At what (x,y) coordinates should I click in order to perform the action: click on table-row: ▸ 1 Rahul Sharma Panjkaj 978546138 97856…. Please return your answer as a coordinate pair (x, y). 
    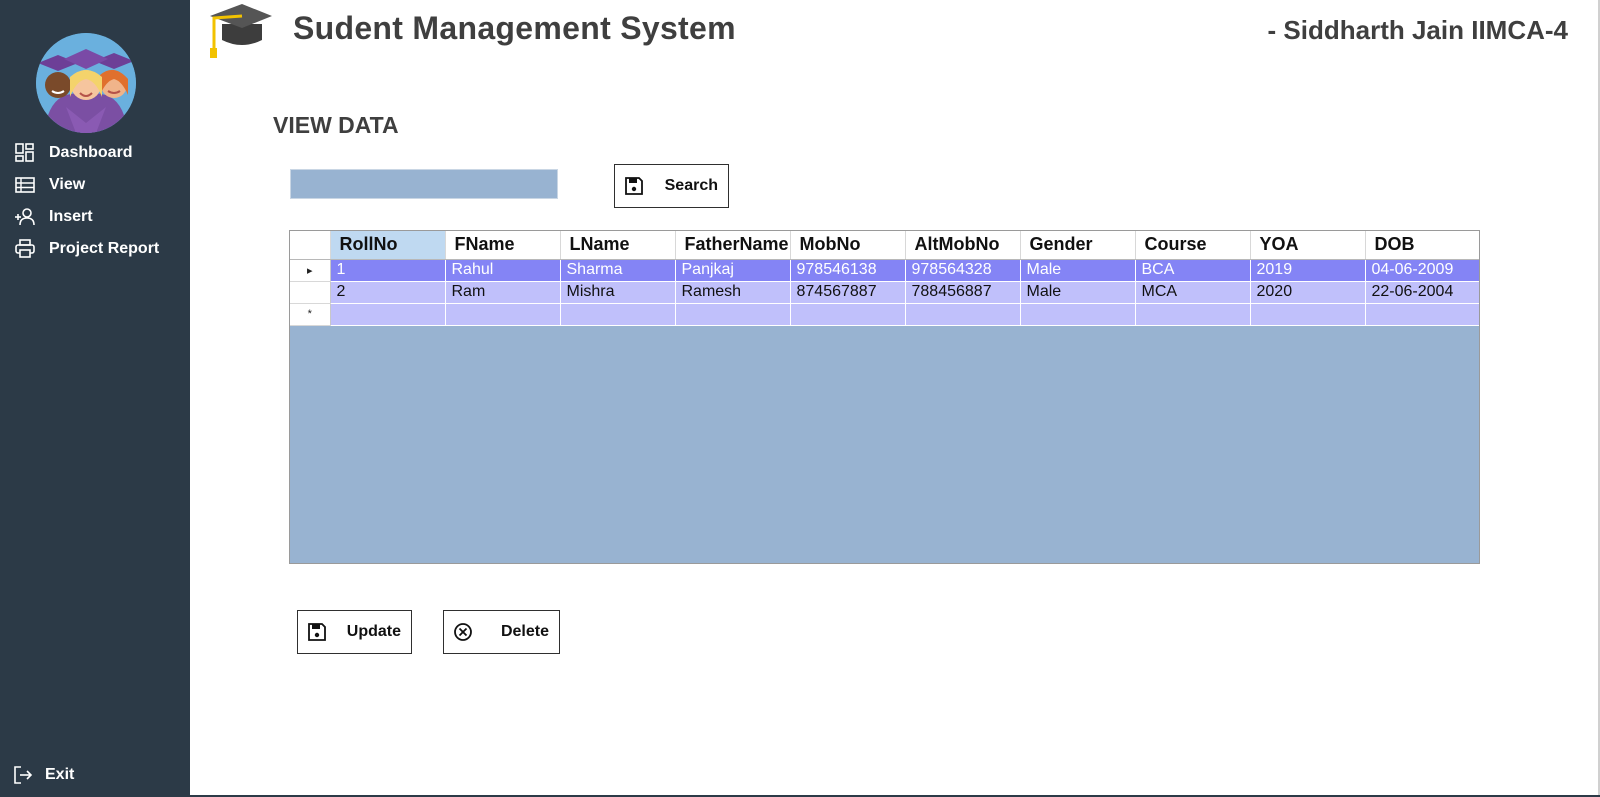
    Looking at the image, I should click on (884, 270).